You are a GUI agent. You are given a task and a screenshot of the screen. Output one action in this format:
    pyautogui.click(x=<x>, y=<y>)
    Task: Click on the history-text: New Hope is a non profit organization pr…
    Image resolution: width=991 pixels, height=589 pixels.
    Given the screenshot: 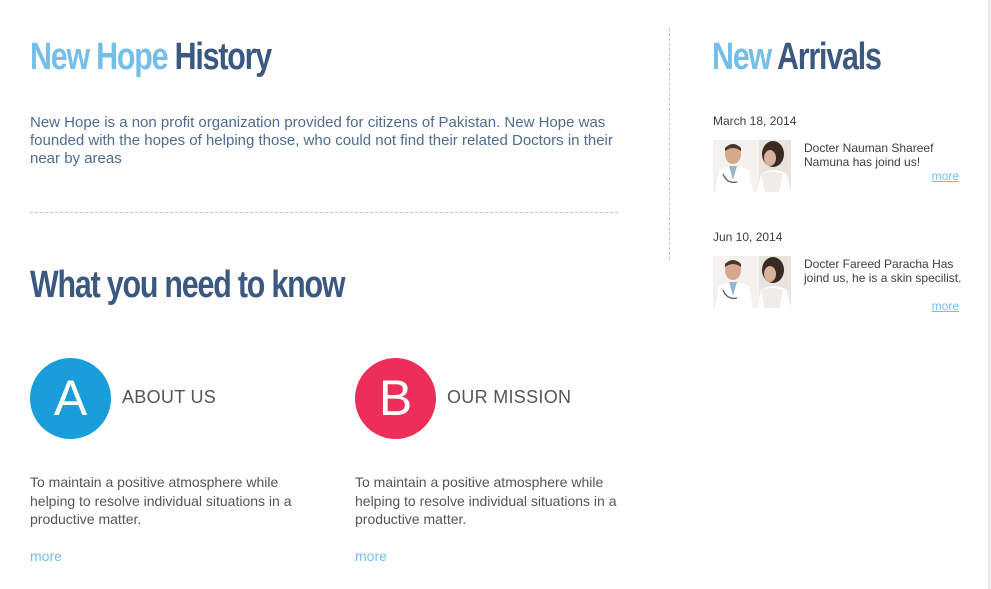 What is the action you would take?
    pyautogui.click(x=321, y=140)
    